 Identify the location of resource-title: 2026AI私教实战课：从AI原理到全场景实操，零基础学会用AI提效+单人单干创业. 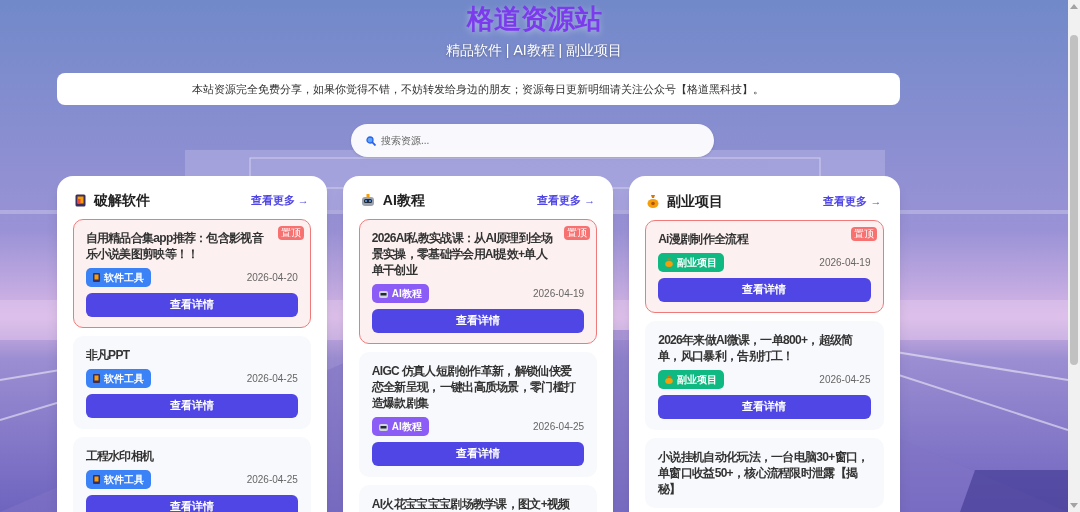
(466, 254).